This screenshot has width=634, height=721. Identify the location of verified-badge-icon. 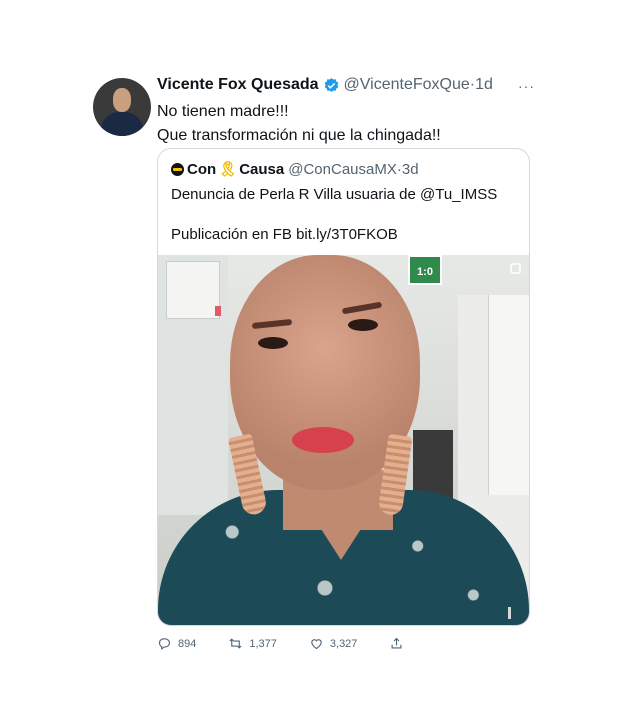
(331, 84).